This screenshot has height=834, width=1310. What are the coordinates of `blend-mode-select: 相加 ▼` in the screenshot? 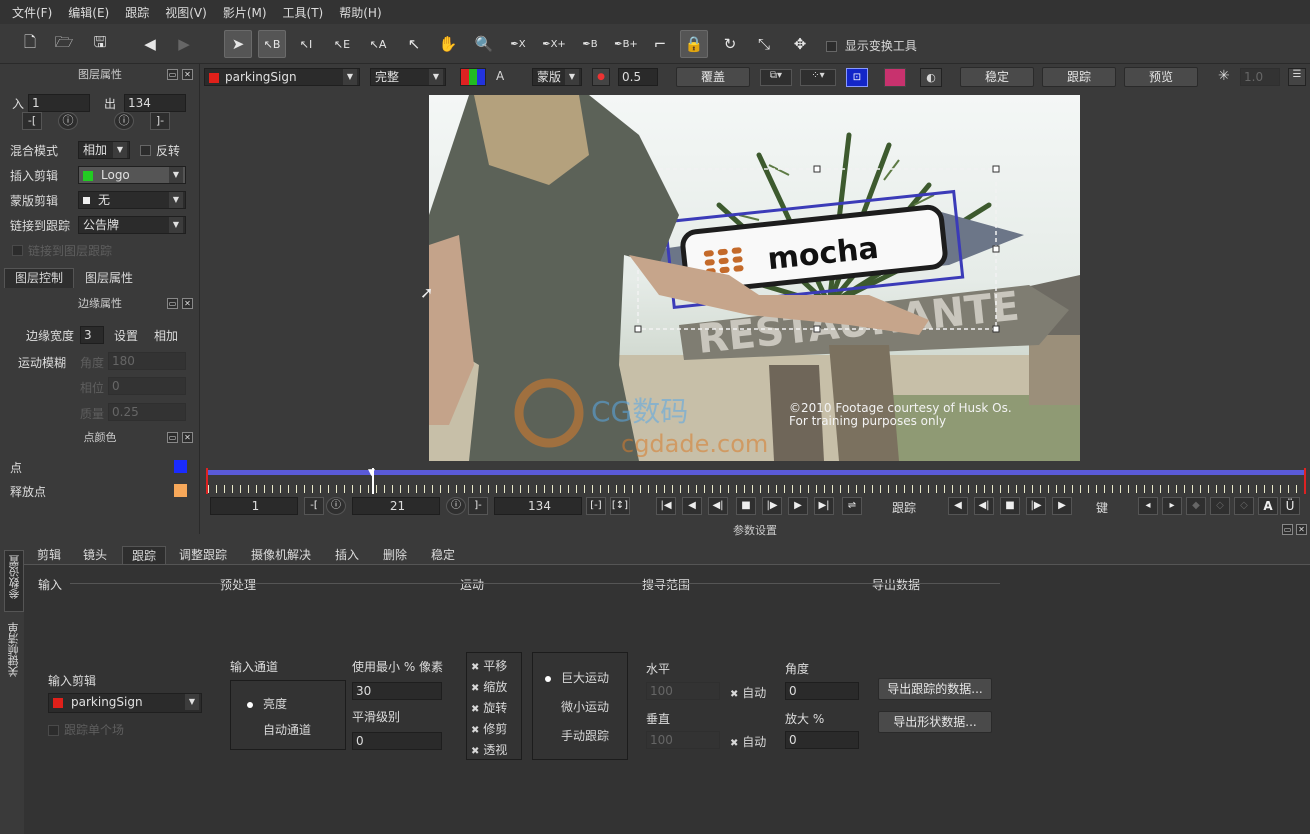 It's located at (104, 150).